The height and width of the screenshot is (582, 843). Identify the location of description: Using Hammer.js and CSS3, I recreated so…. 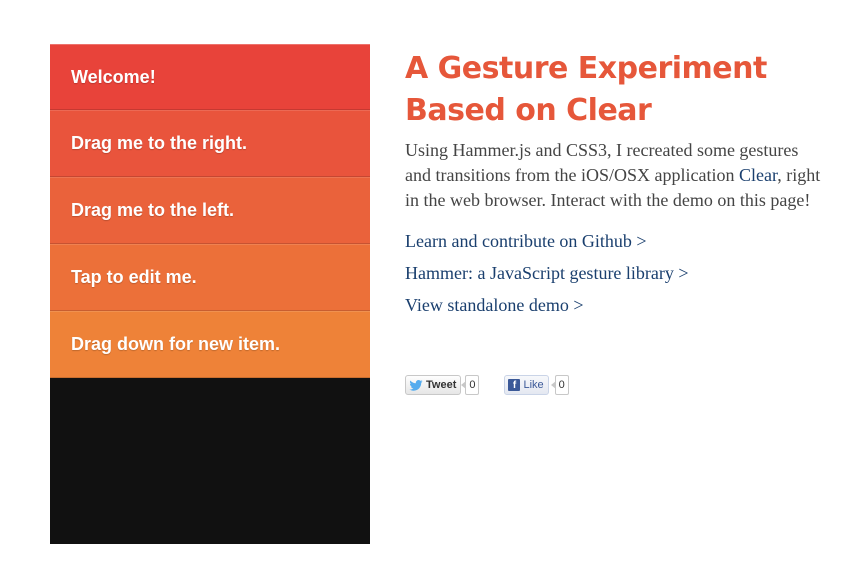
(615, 175).